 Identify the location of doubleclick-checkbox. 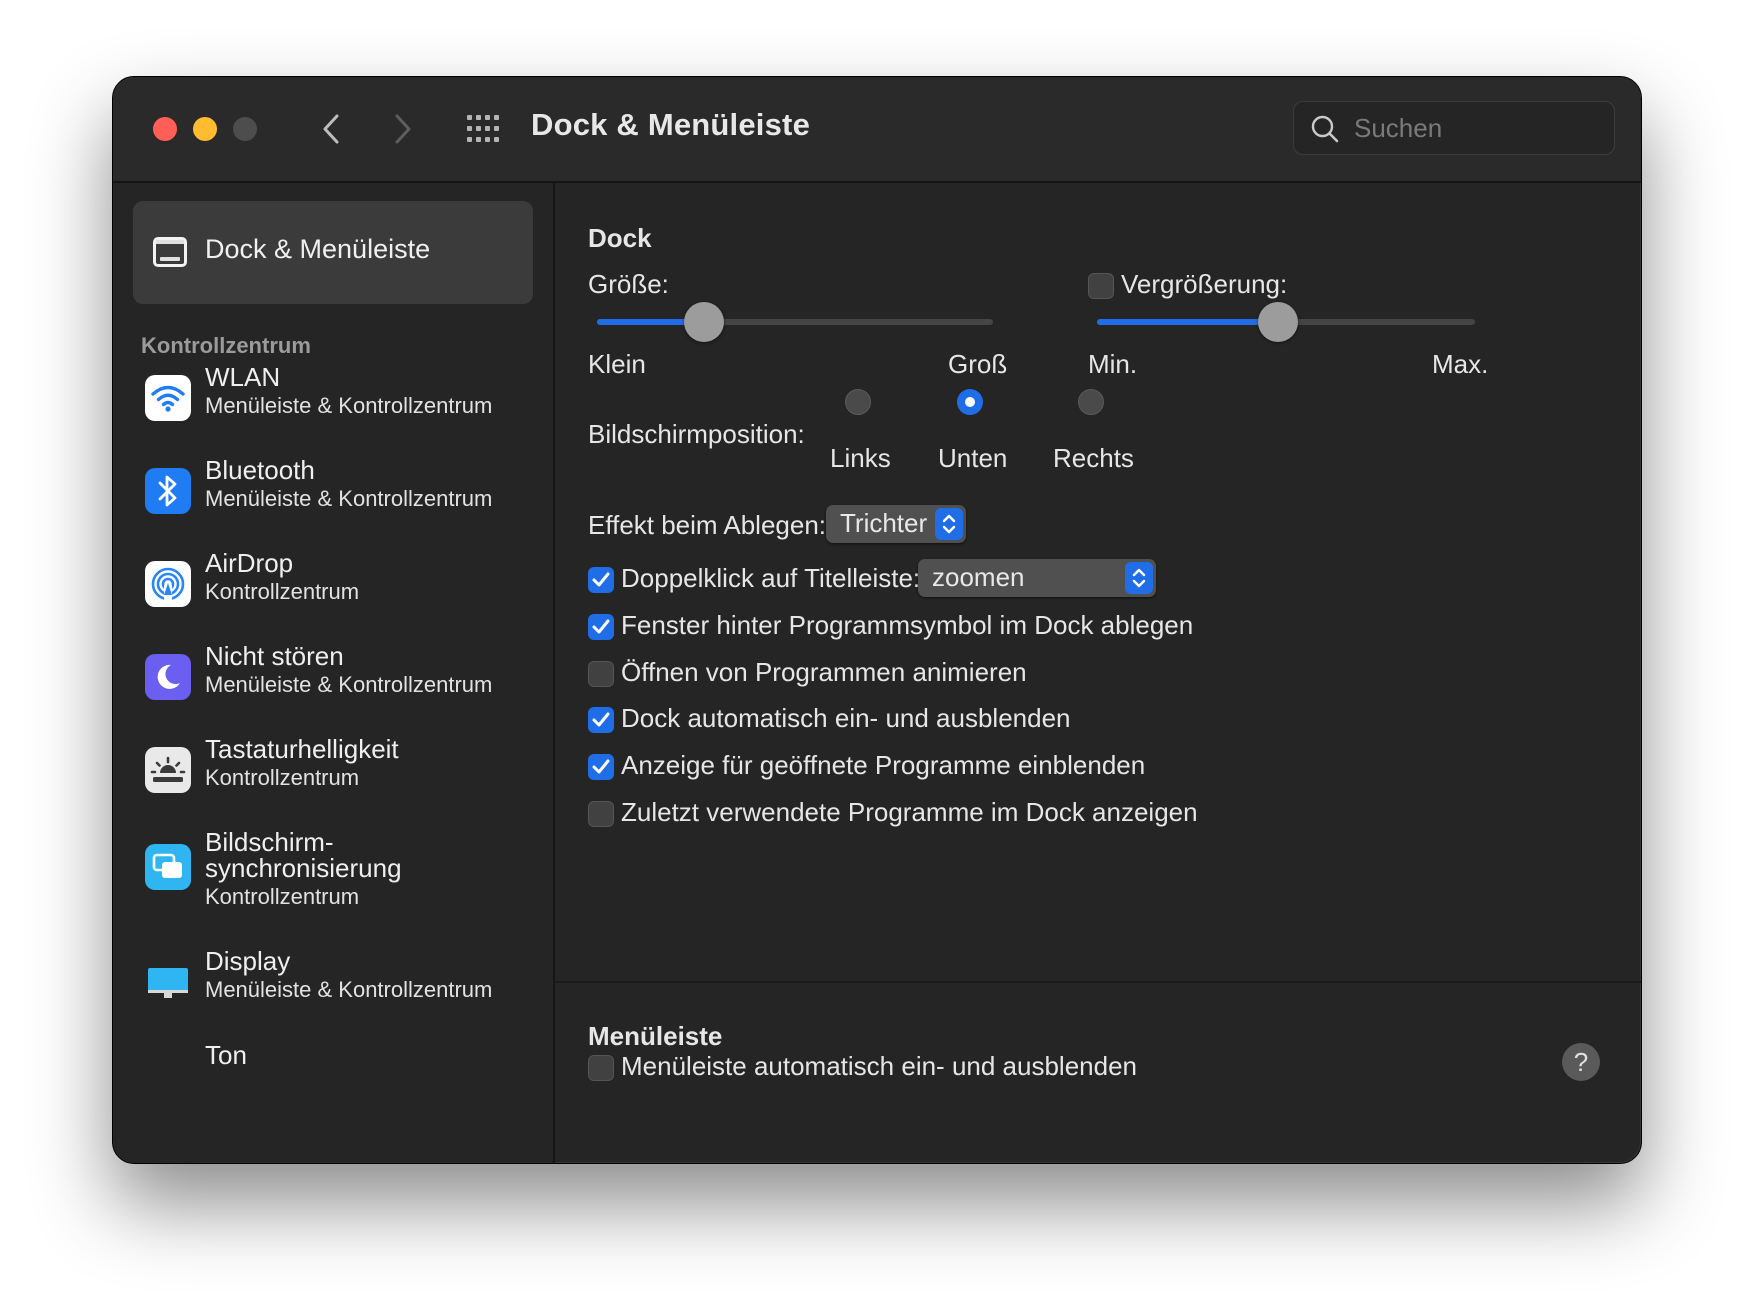
(601, 580).